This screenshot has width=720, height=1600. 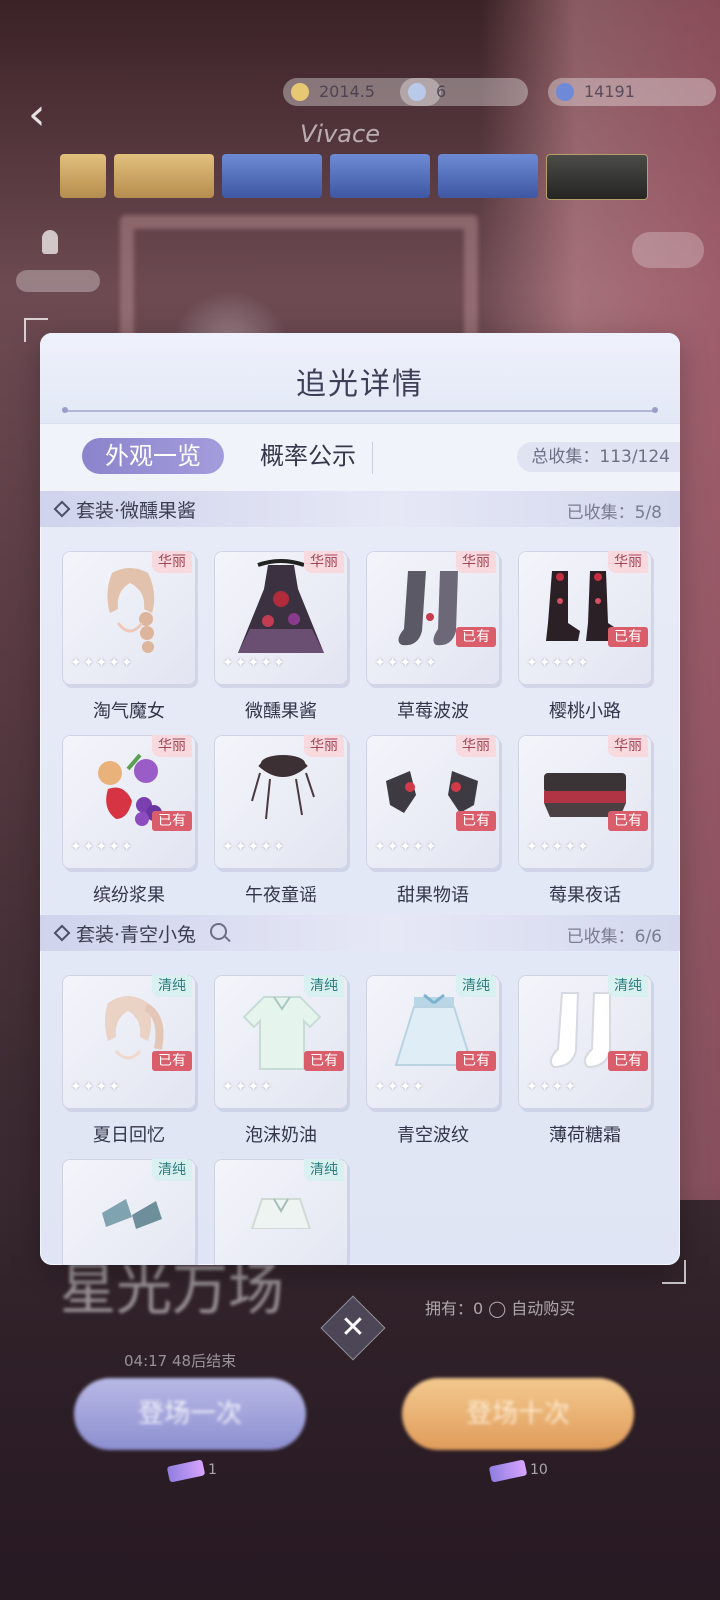 What do you see at coordinates (153, 456) in the screenshot?
I see `tab-appearance: 外观一览` at bounding box center [153, 456].